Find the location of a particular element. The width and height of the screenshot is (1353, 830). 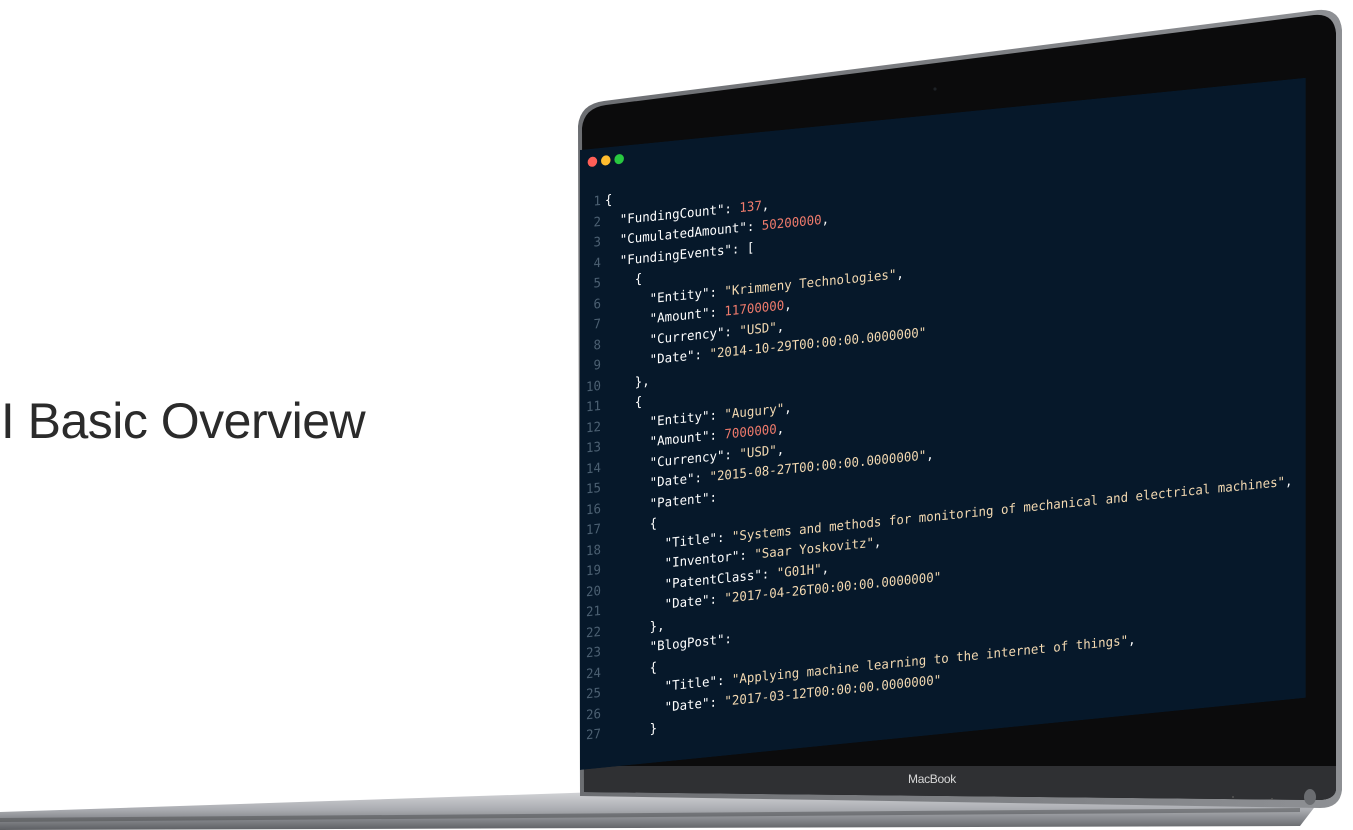

line-number: 9 is located at coordinates (597, 365).